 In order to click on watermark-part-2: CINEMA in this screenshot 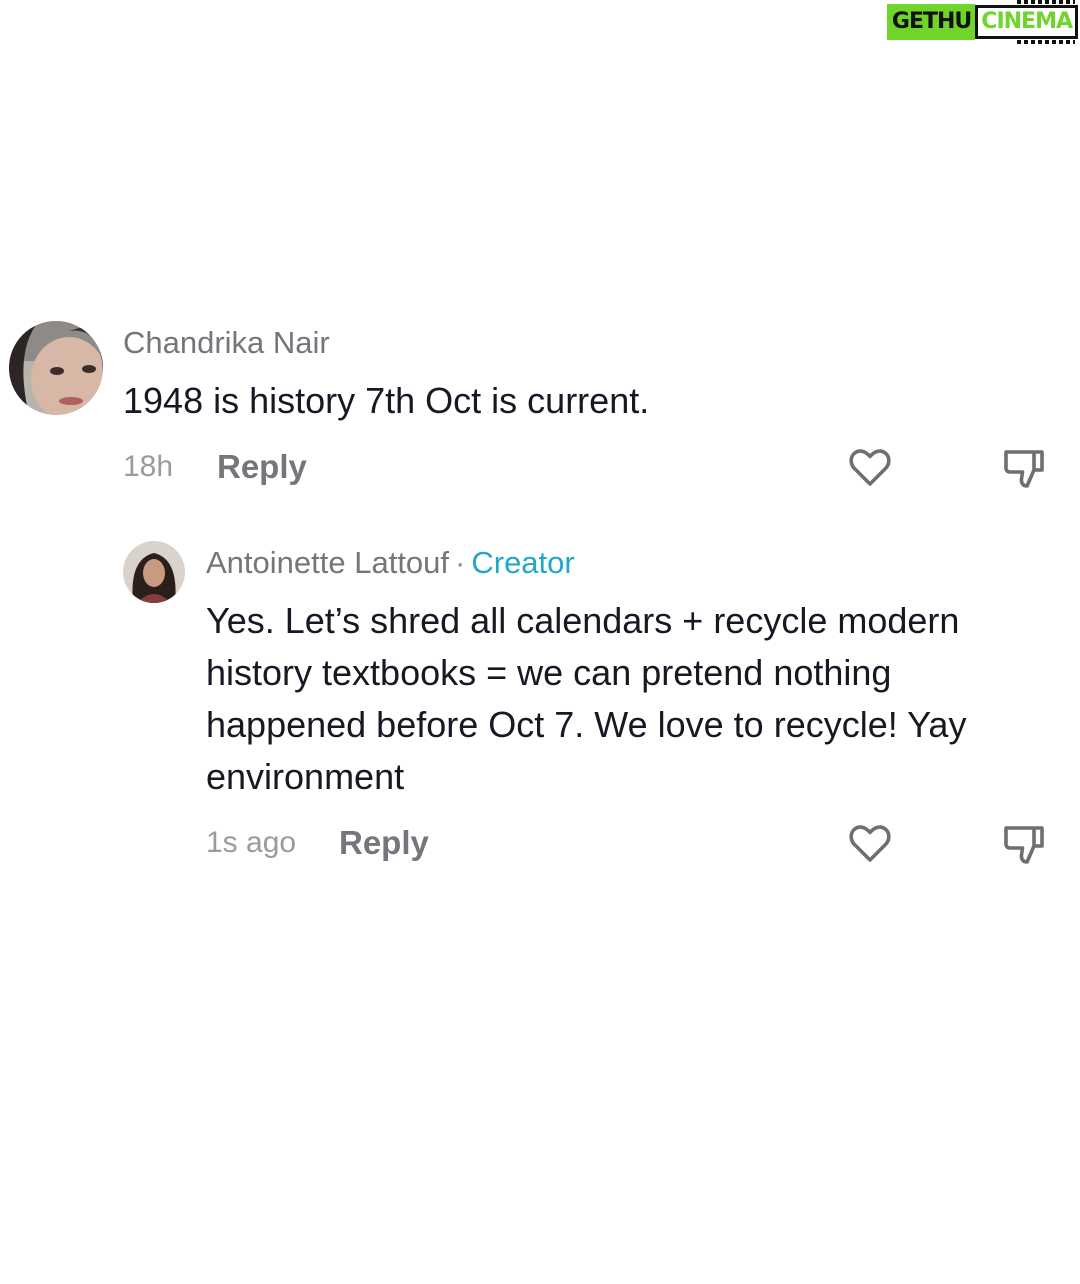, I will do `click(1026, 22)`.